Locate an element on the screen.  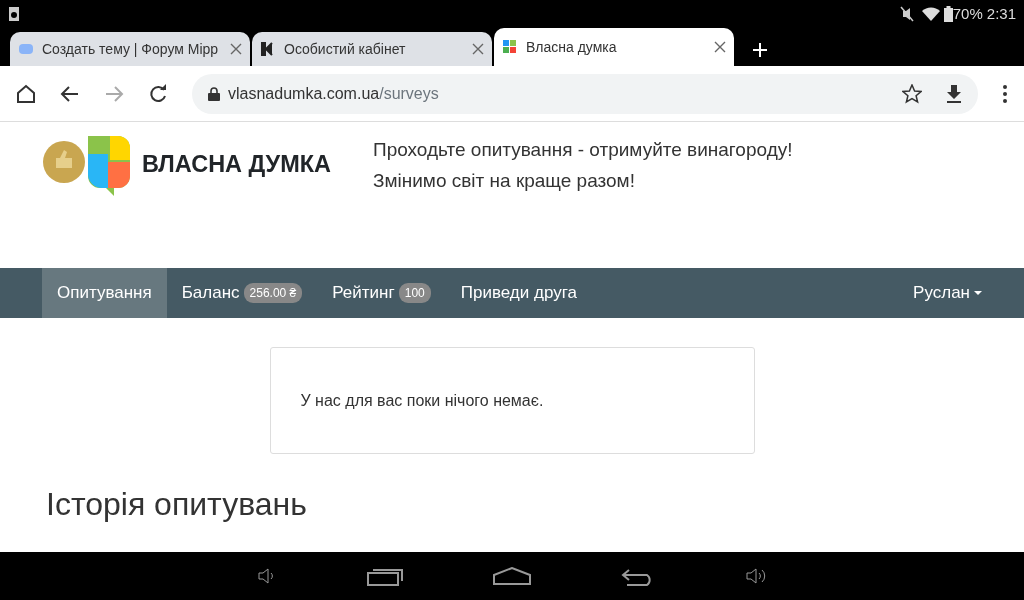
reload-icon is located at coordinates (158, 93).